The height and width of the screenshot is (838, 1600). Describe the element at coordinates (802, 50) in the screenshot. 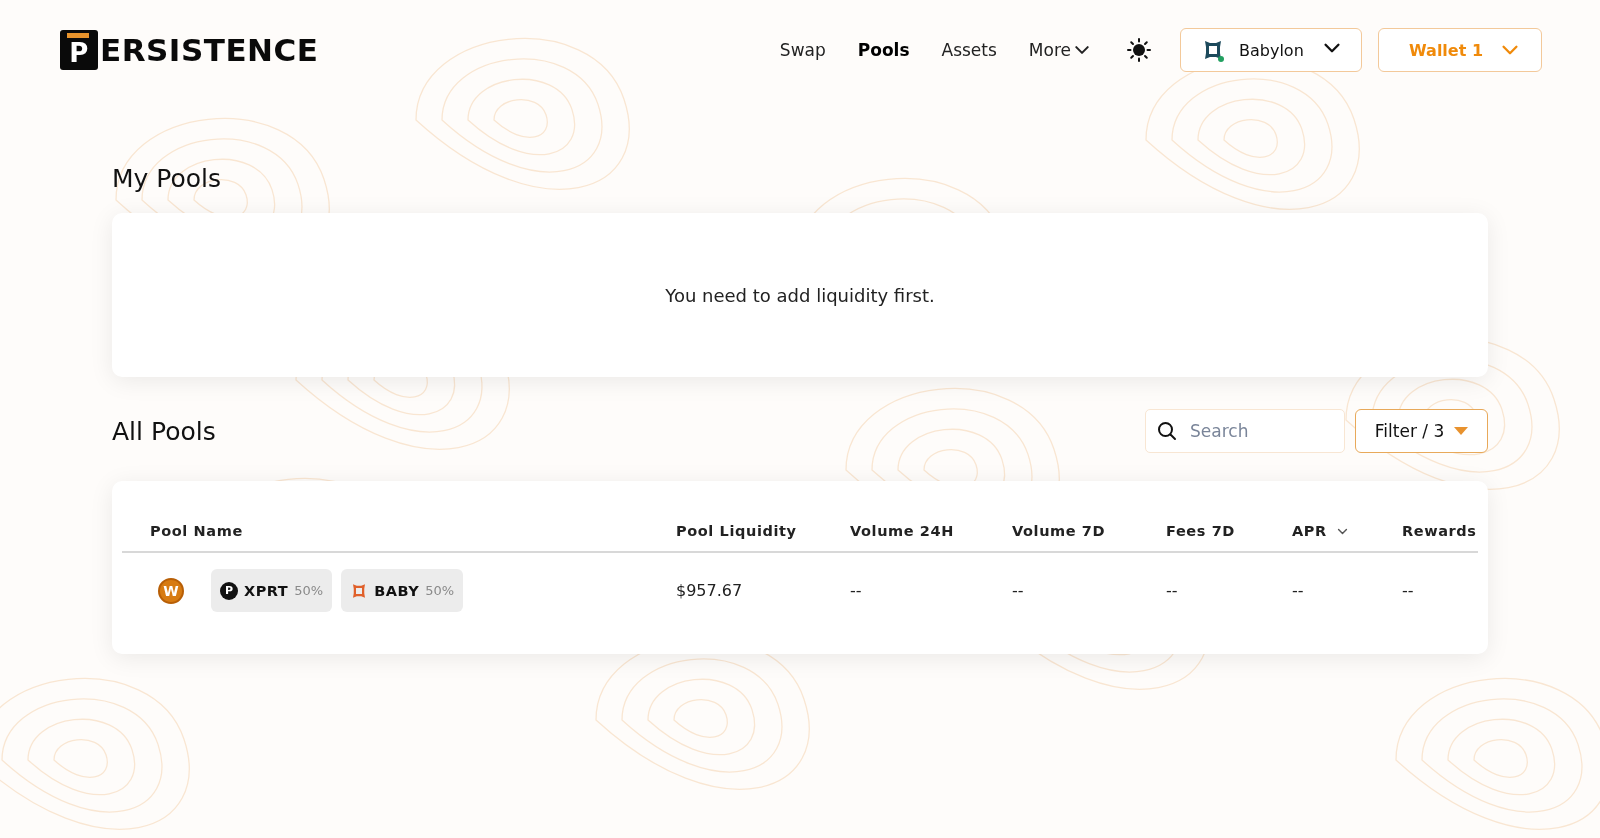

I see `nav-link: Swap` at that location.